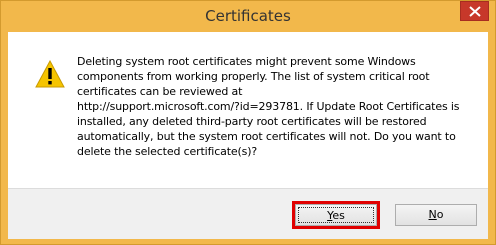 The image size is (496, 245). What do you see at coordinates (336, 215) in the screenshot?
I see `yes-highlight-box` at bounding box center [336, 215].